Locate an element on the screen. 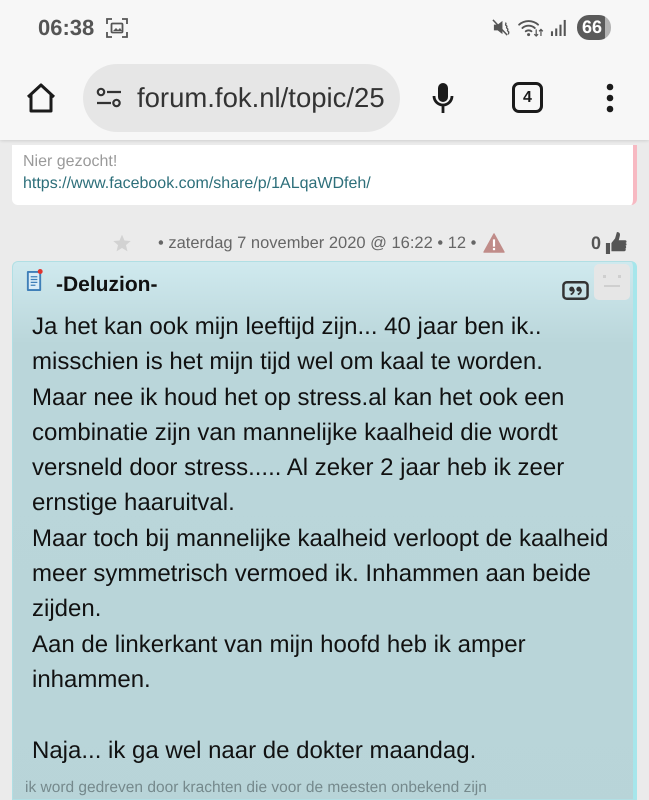 The height and width of the screenshot is (800, 649). notepad-icon is located at coordinates (34, 280).